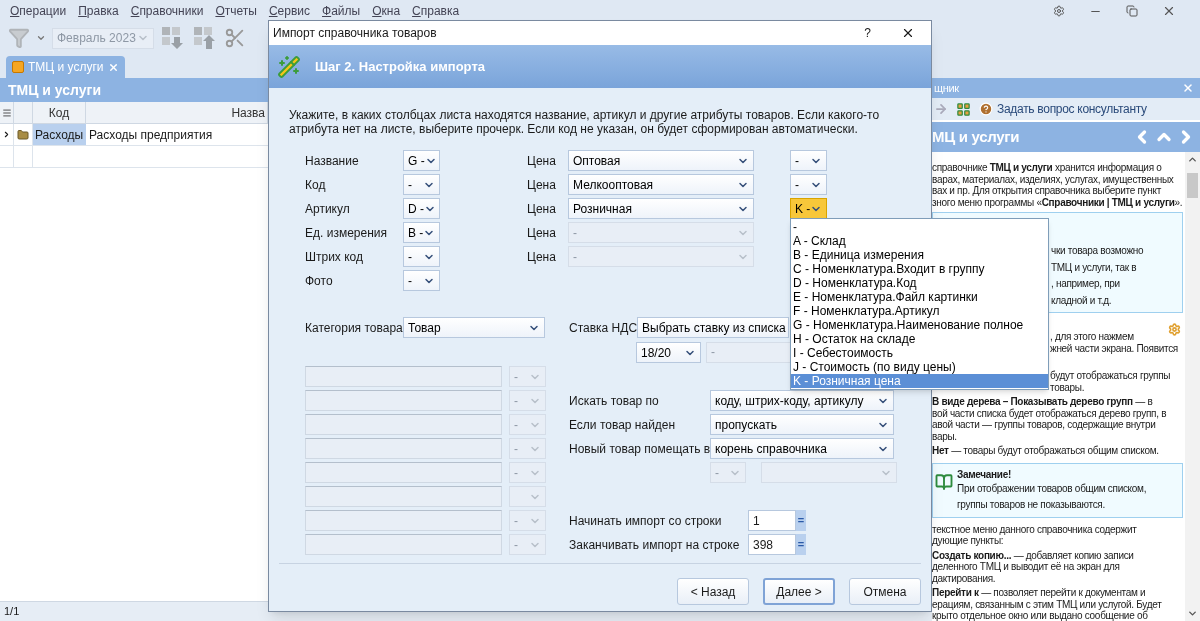 This screenshot has width=1200, height=621. What do you see at coordinates (6, 112) in the screenshot?
I see `menu-icon` at bounding box center [6, 112].